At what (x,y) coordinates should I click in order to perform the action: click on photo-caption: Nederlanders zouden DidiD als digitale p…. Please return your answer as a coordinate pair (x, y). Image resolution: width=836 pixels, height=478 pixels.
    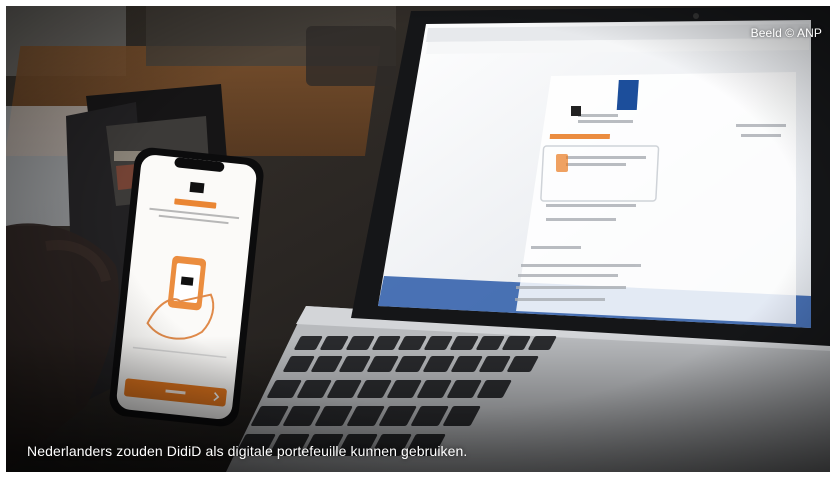
    Looking at the image, I should click on (247, 451).